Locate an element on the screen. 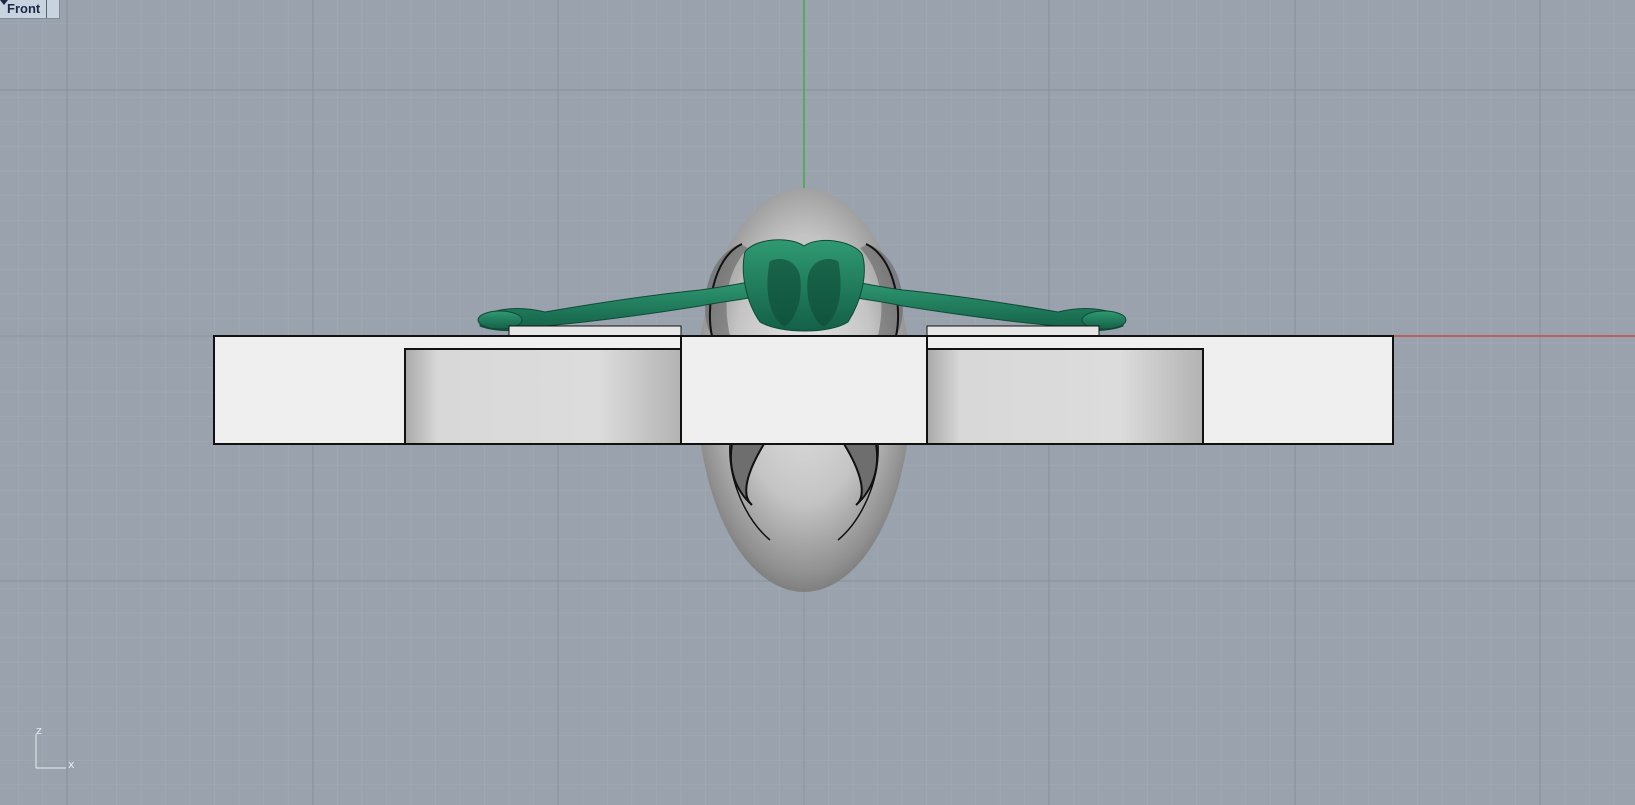 The width and height of the screenshot is (1635, 805). center-block is located at coordinates (804, 390).